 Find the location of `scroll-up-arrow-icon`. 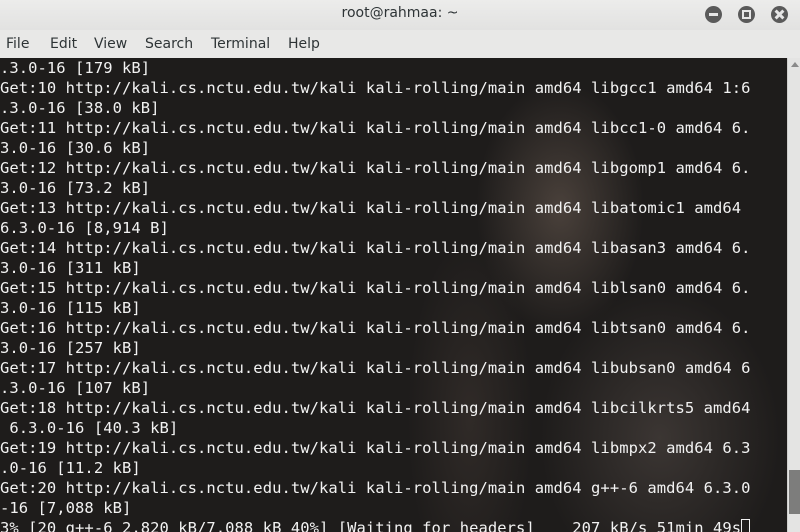

scroll-up-arrow-icon is located at coordinates (795, 64).